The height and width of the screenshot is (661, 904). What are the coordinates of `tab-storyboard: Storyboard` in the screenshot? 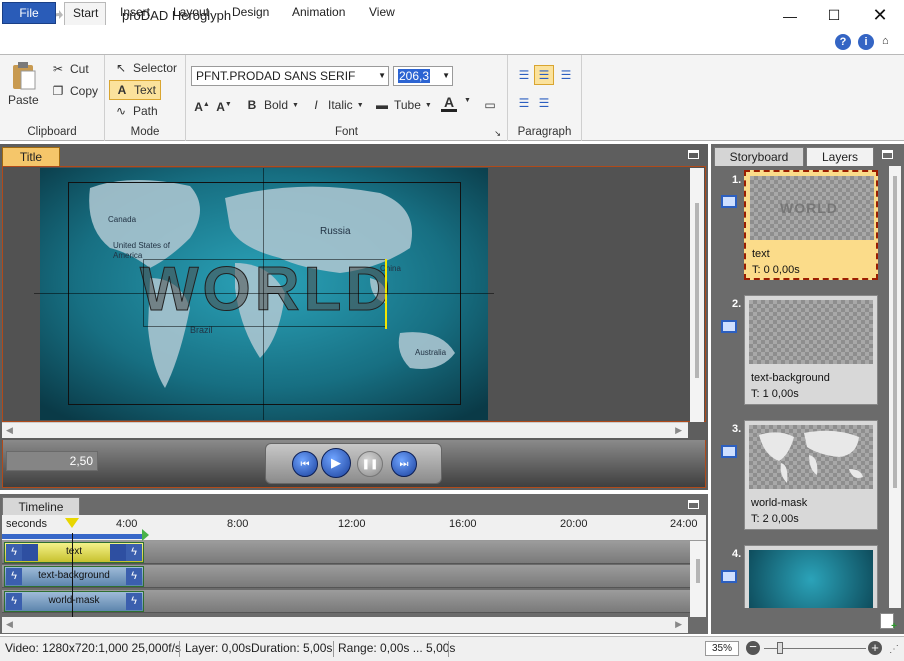 It's located at (759, 157).